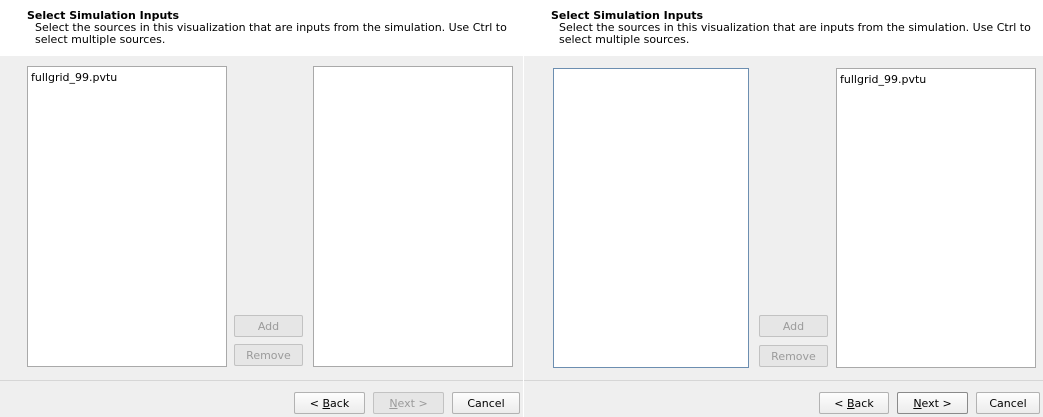 Image resolution: width=1043 pixels, height=417 pixels. What do you see at coordinates (651, 218) in the screenshot?
I see `available-sources-list` at bounding box center [651, 218].